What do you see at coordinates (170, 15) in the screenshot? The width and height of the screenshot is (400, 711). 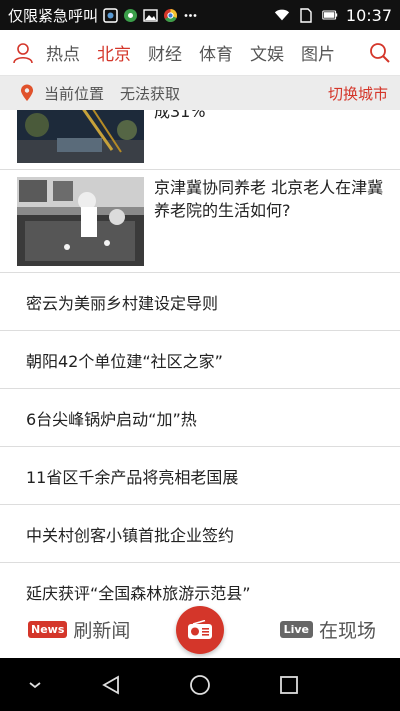 I see `chrome-notification-icon` at bounding box center [170, 15].